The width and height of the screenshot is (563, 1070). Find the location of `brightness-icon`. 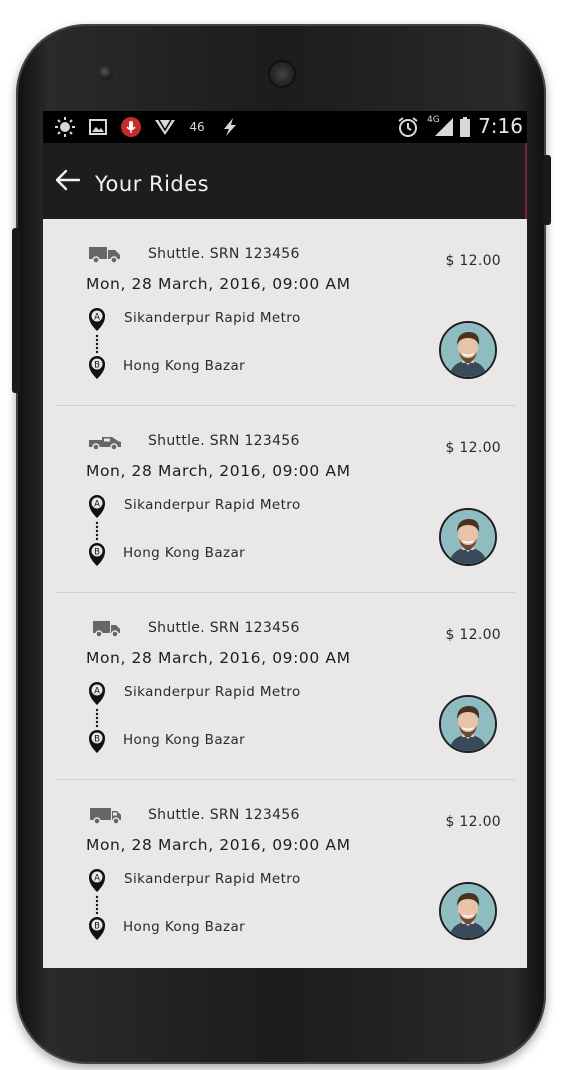

brightness-icon is located at coordinates (65, 127).